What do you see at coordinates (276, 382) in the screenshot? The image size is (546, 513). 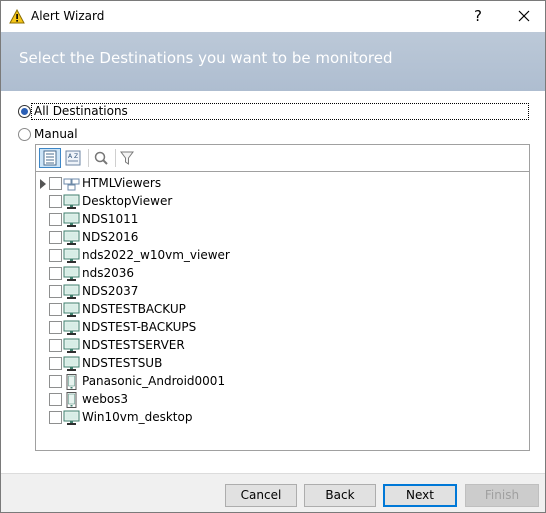 I see `tree-item: Panasonic_Android0001` at bounding box center [276, 382].